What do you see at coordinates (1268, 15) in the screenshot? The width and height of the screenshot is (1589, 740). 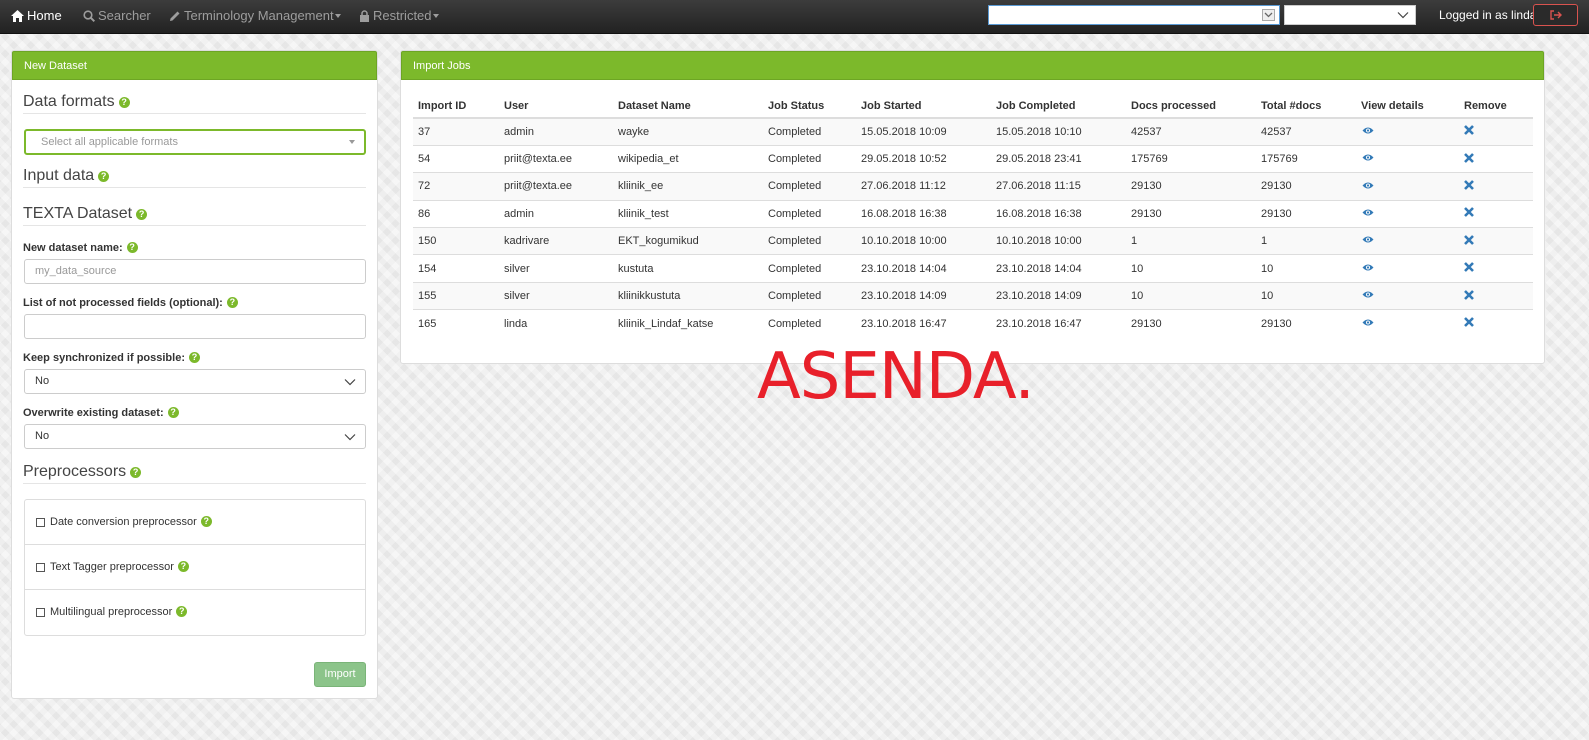 I see `dropdown-toggle` at bounding box center [1268, 15].